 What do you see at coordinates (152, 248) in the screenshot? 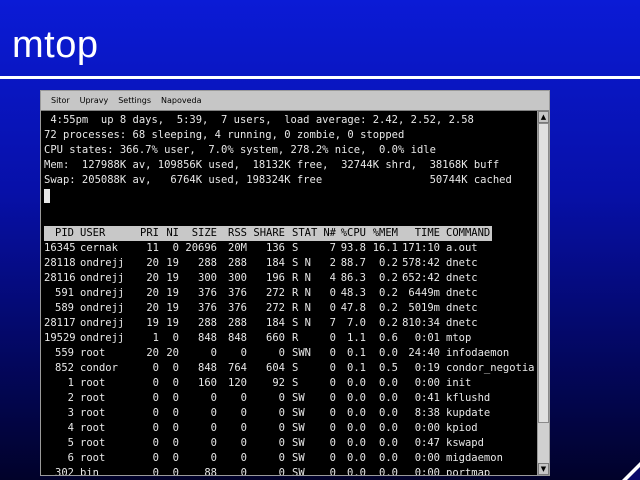
I see `cell-pri: 11` at bounding box center [152, 248].